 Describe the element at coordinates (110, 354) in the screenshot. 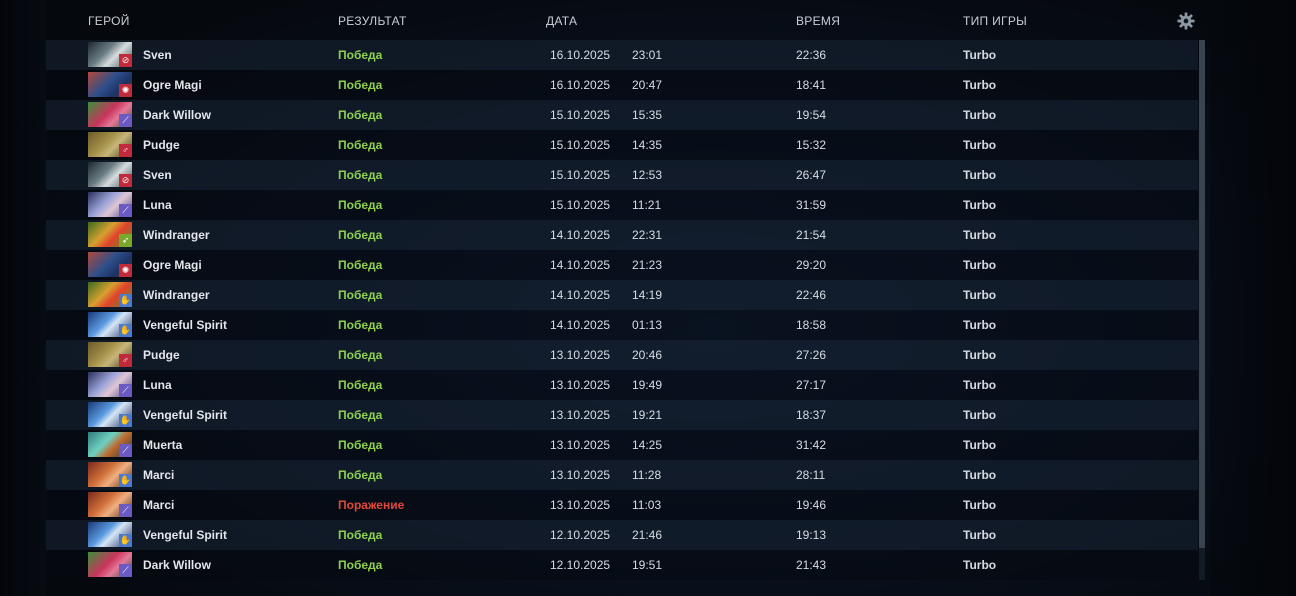

I see `hero-portrait: ♂` at that location.